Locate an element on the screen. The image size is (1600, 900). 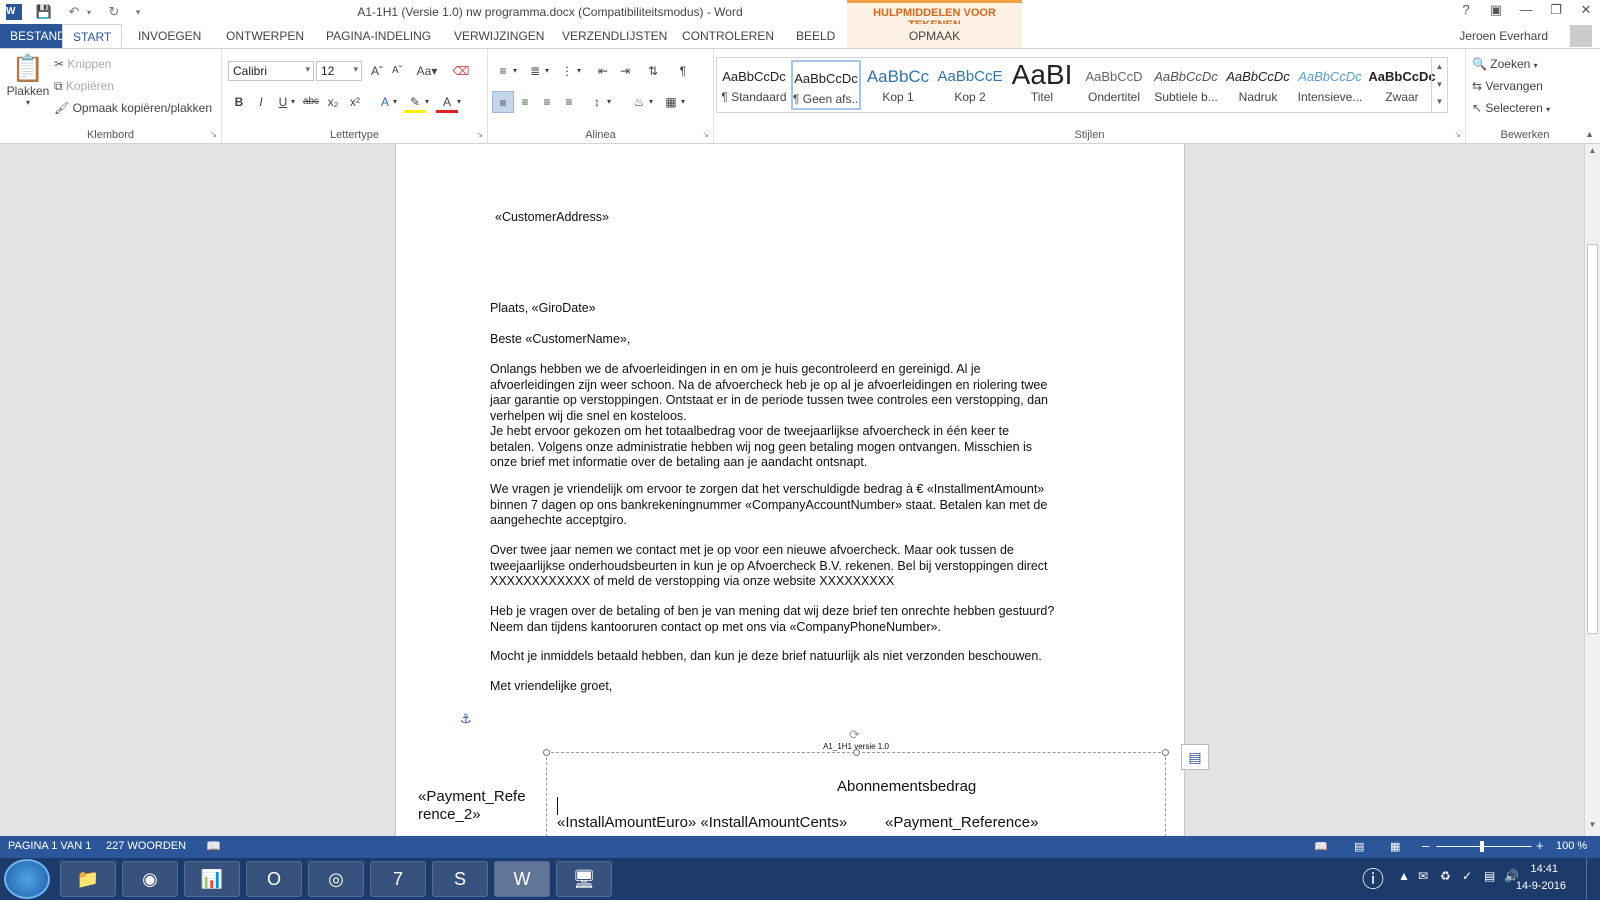
print-layout-icon: ▤ is located at coordinates (1359, 846).